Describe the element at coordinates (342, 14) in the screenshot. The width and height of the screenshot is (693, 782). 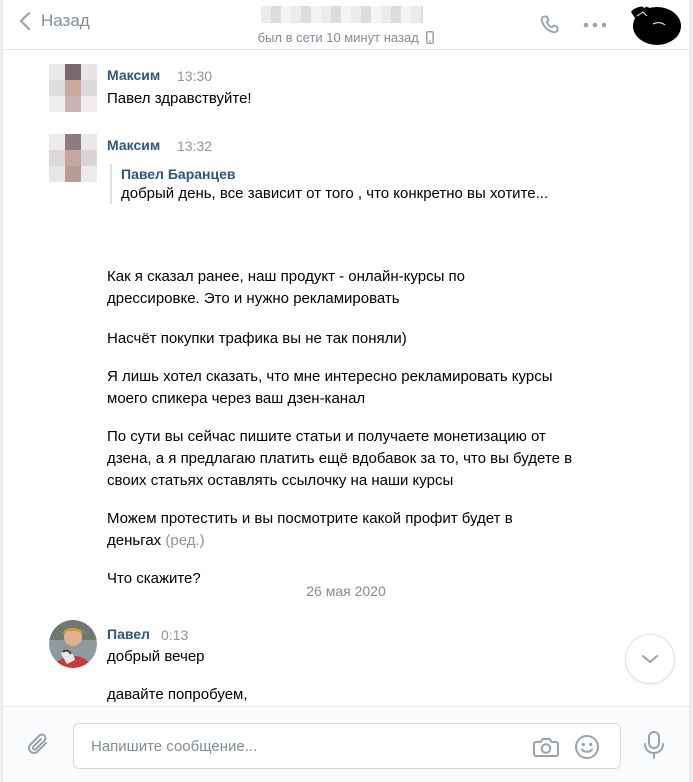
I see `peer-name-redacted` at that location.